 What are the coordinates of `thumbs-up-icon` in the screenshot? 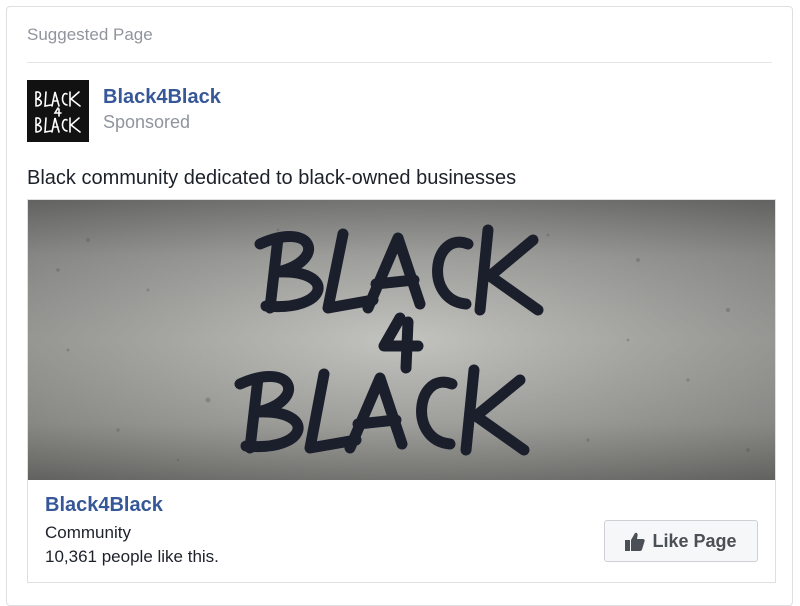 It's located at (635, 541).